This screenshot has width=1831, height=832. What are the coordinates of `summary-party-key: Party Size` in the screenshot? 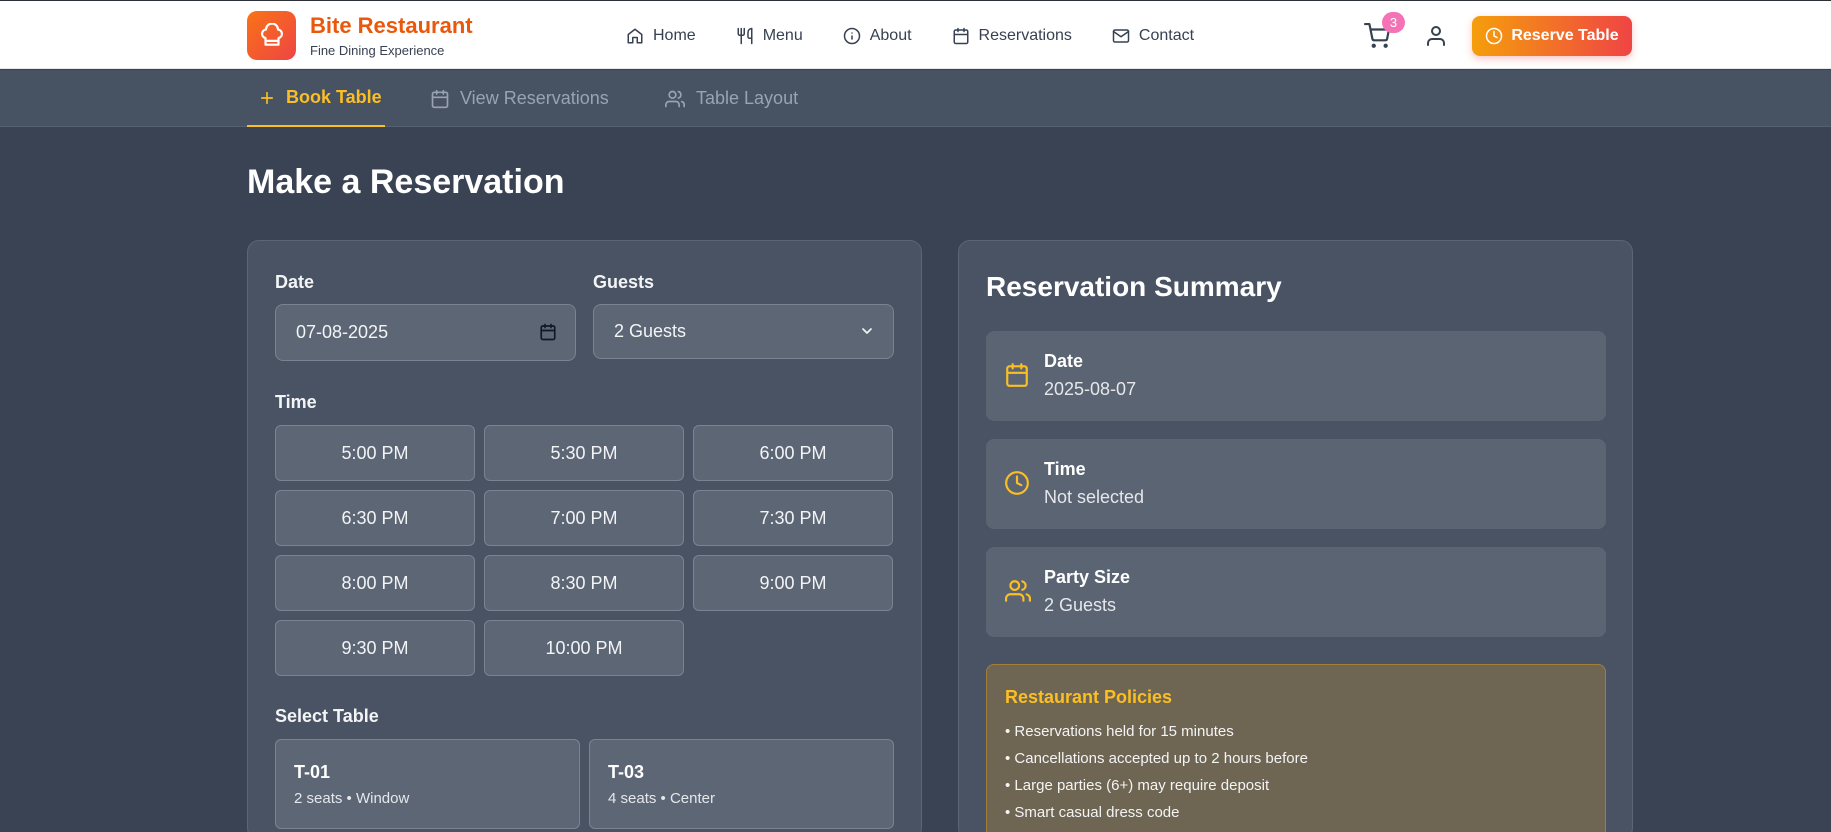 It's located at (1087, 577).